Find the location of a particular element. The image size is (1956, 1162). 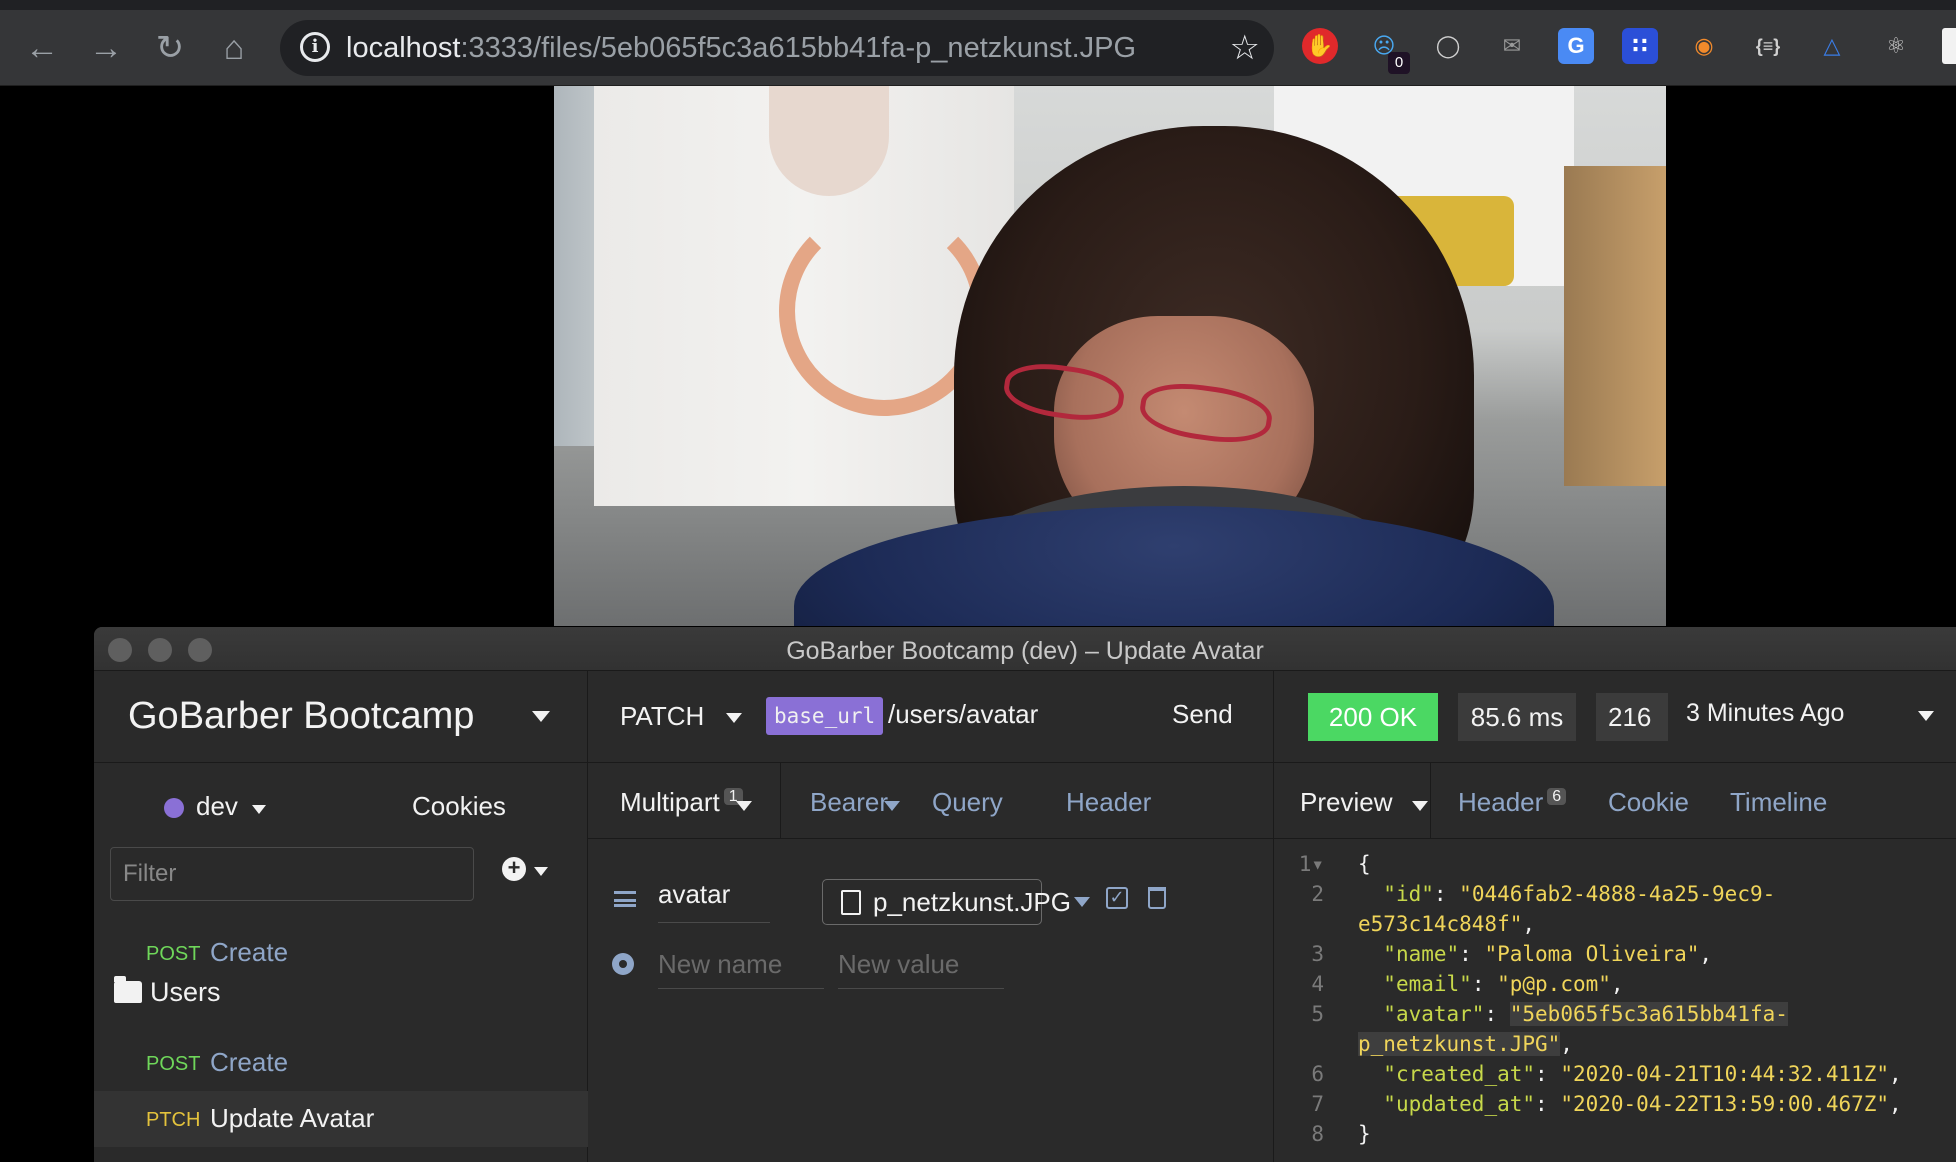

info-icon: i is located at coordinates (315, 47).